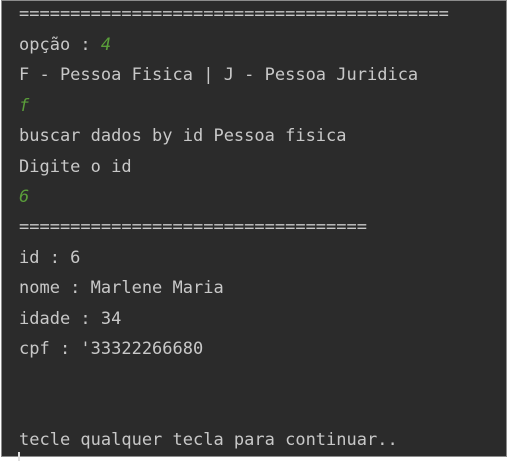 This screenshot has width=510, height=462. What do you see at coordinates (208, 440) in the screenshot?
I see `continue-prompt: tecle qualquer tecla para continuar..` at bounding box center [208, 440].